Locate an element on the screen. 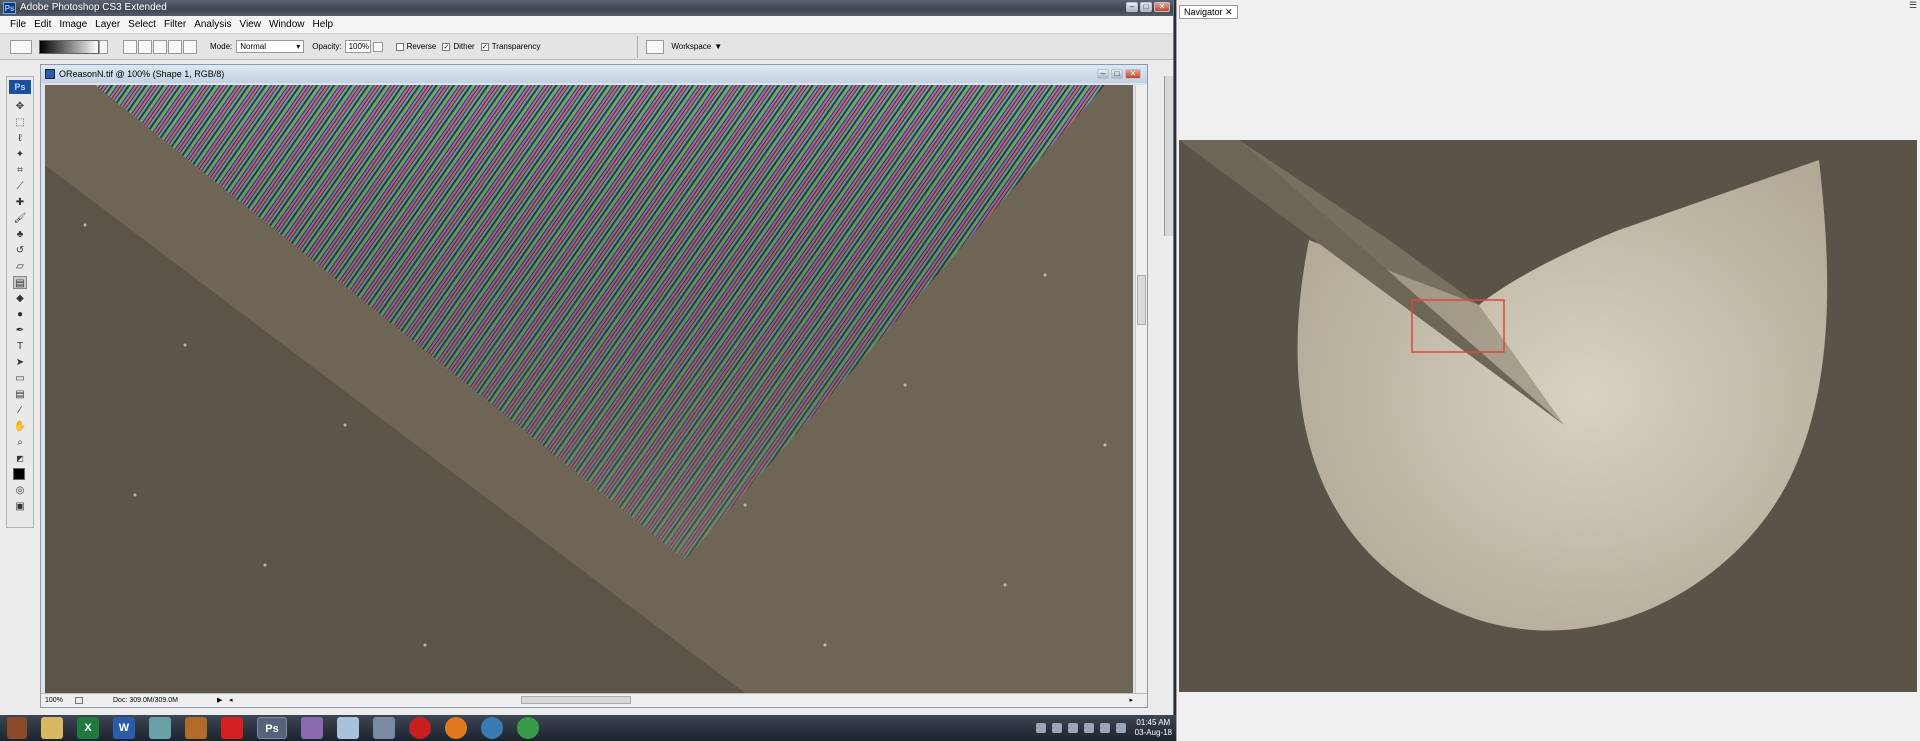 Image resolution: width=1920 pixels, height=741 pixels. menu-help: Help is located at coordinates (323, 24).